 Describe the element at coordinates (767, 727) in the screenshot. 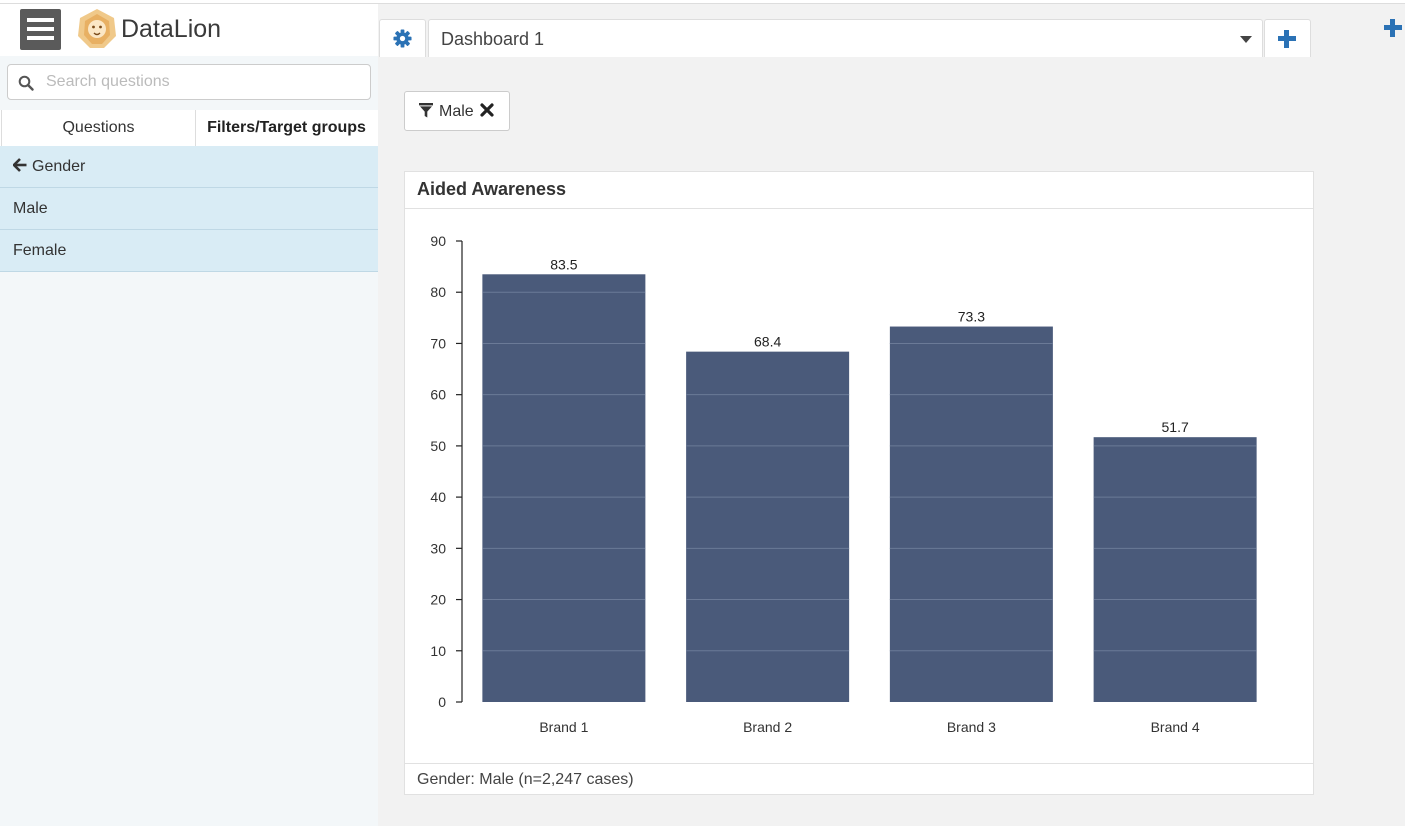

I see `x-tick-label: Brand 2` at that location.